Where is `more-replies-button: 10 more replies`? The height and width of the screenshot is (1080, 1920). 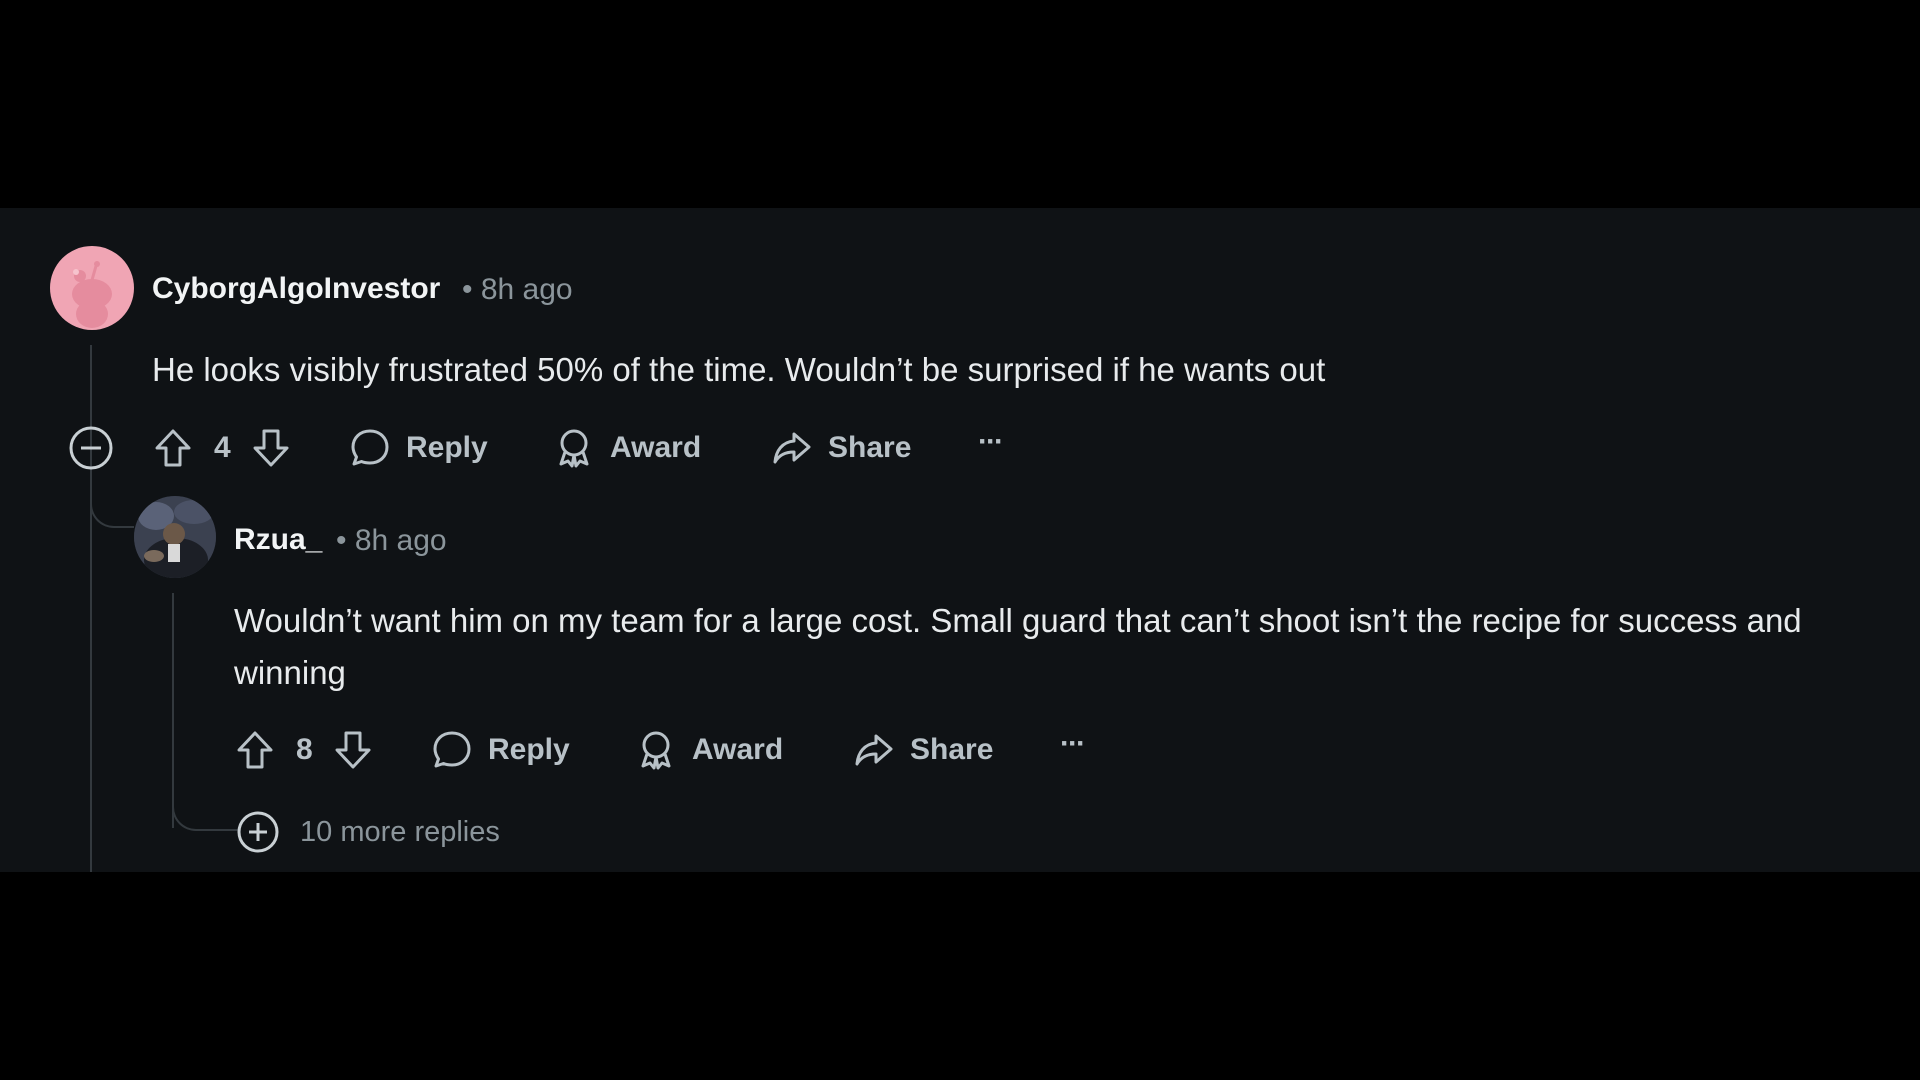
more-replies-button: 10 more replies is located at coordinates (368, 832).